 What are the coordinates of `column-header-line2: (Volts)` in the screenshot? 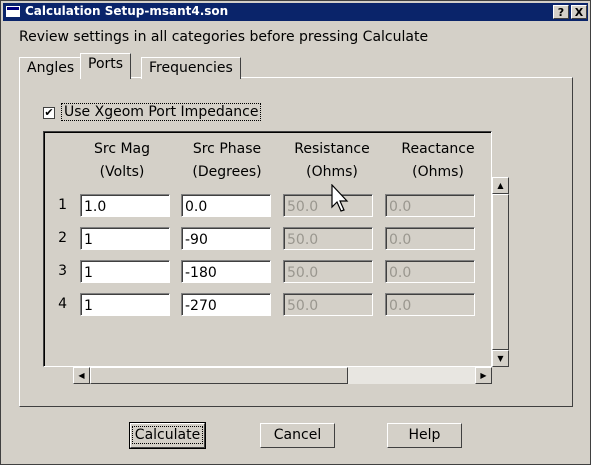 It's located at (122, 172).